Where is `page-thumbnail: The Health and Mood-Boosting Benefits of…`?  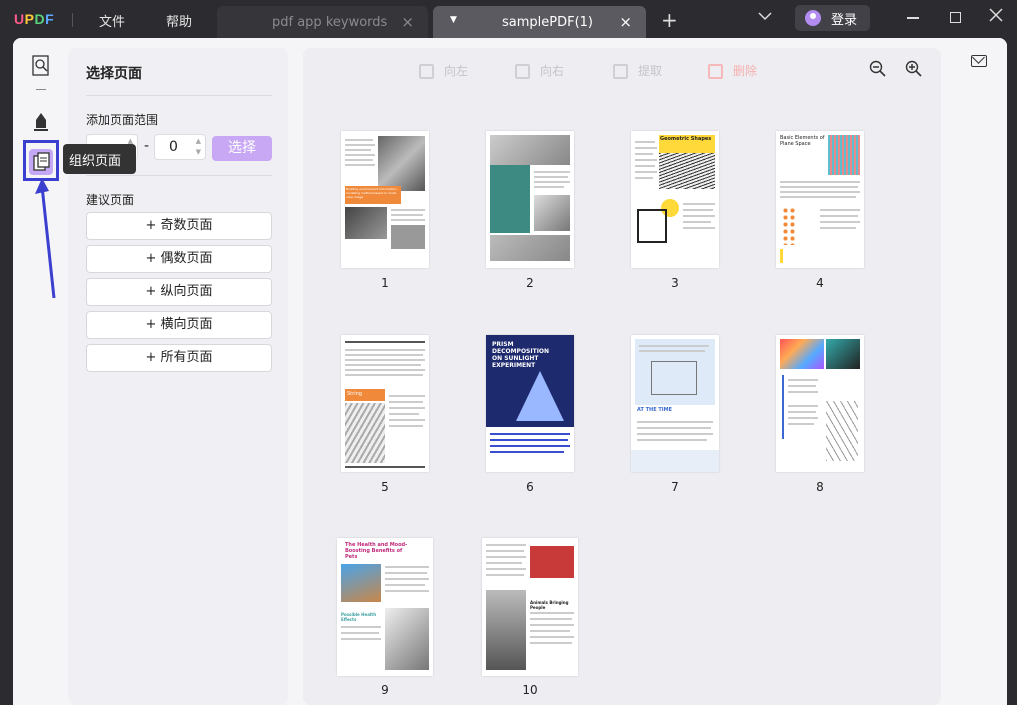
page-thumbnail: The Health and Mood-Boosting Benefits of… is located at coordinates (385, 607).